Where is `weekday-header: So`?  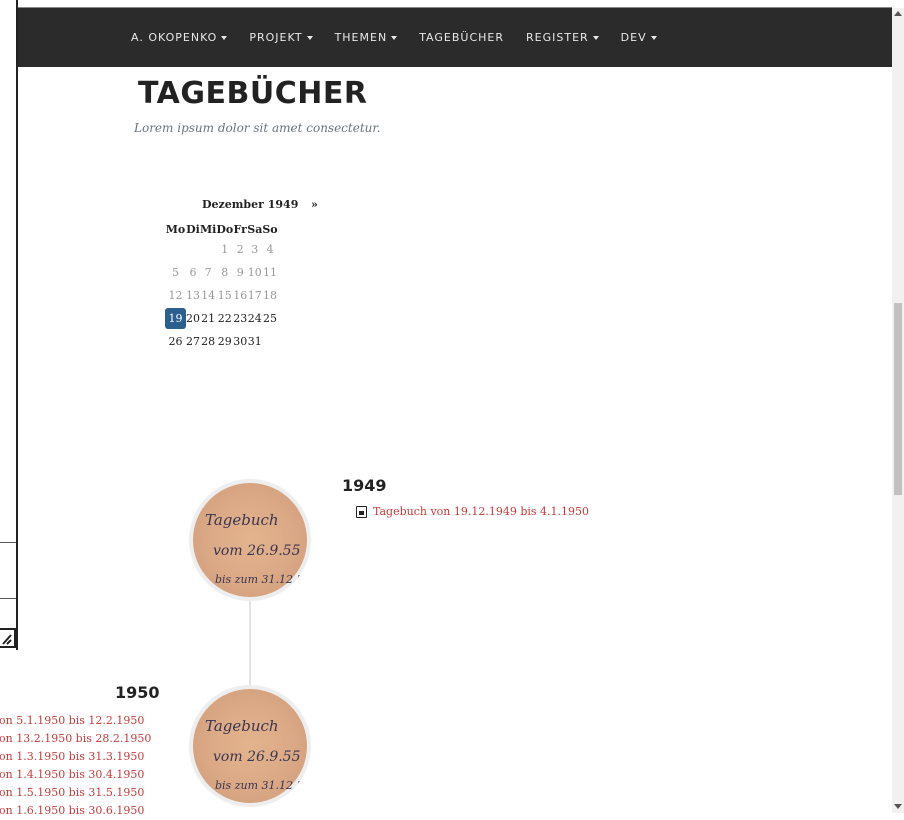
weekday-header: So is located at coordinates (270, 229).